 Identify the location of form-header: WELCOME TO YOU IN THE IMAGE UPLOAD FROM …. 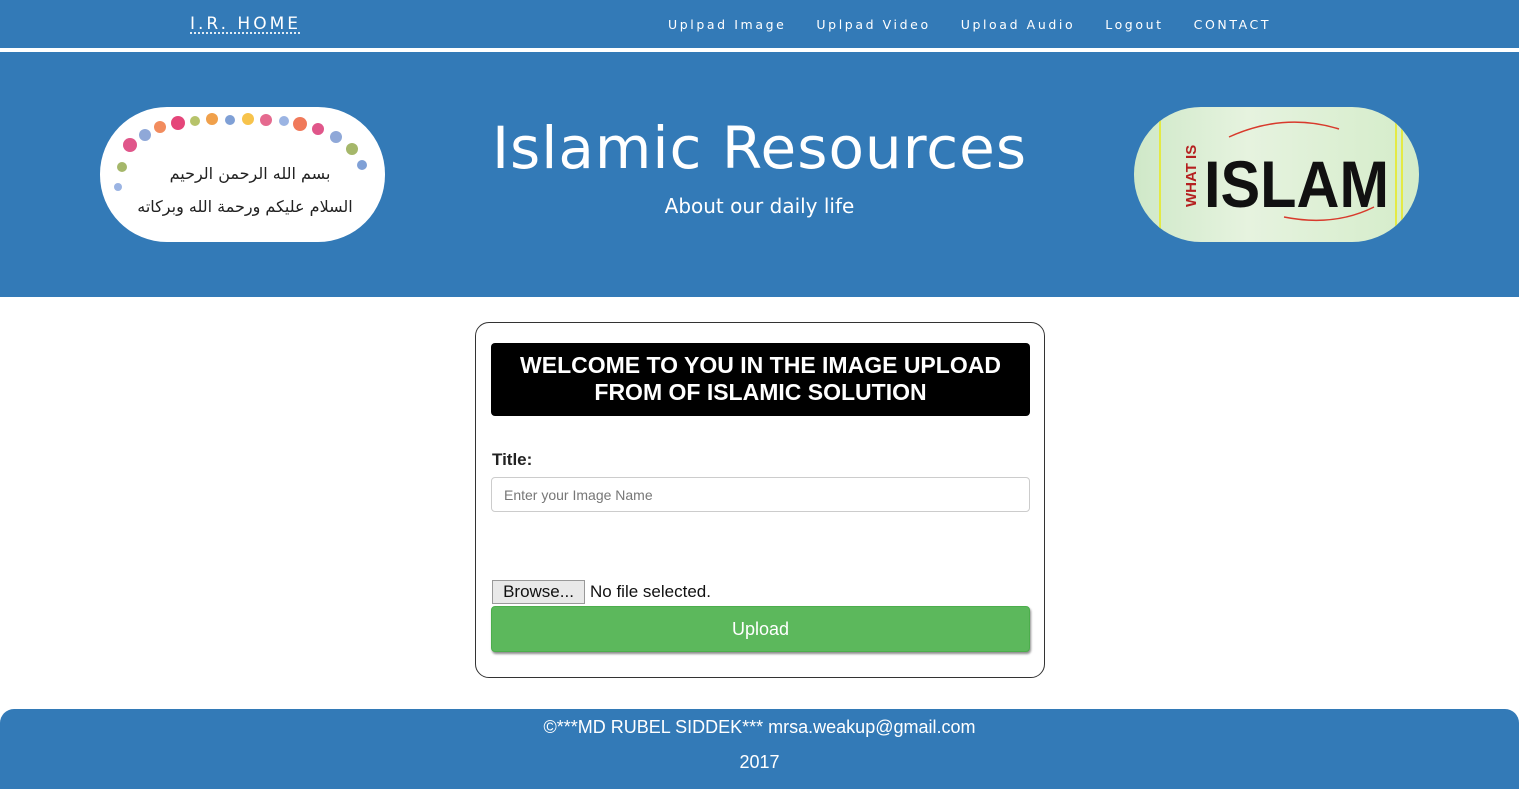
(760, 379).